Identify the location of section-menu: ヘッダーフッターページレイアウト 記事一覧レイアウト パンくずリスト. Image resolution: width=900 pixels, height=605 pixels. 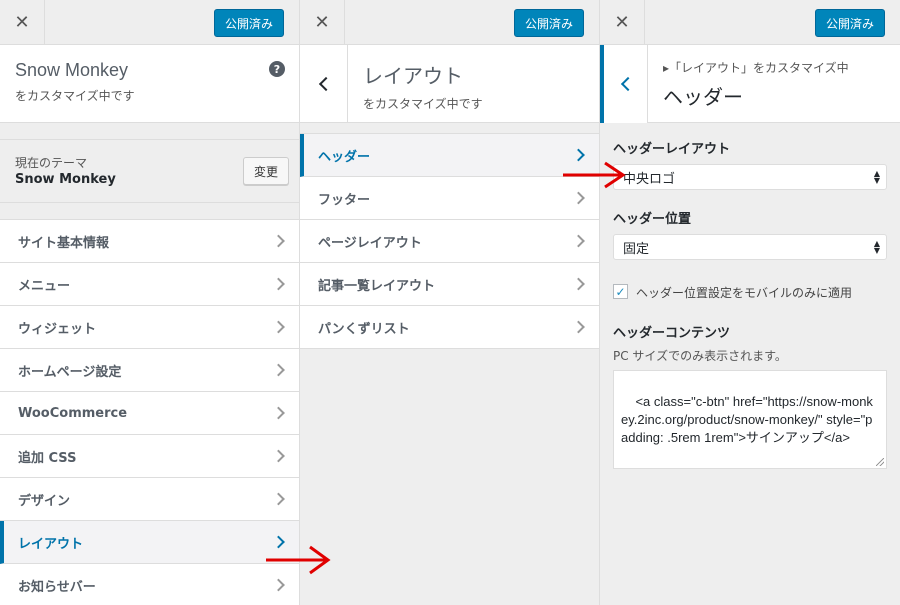
(449, 241).